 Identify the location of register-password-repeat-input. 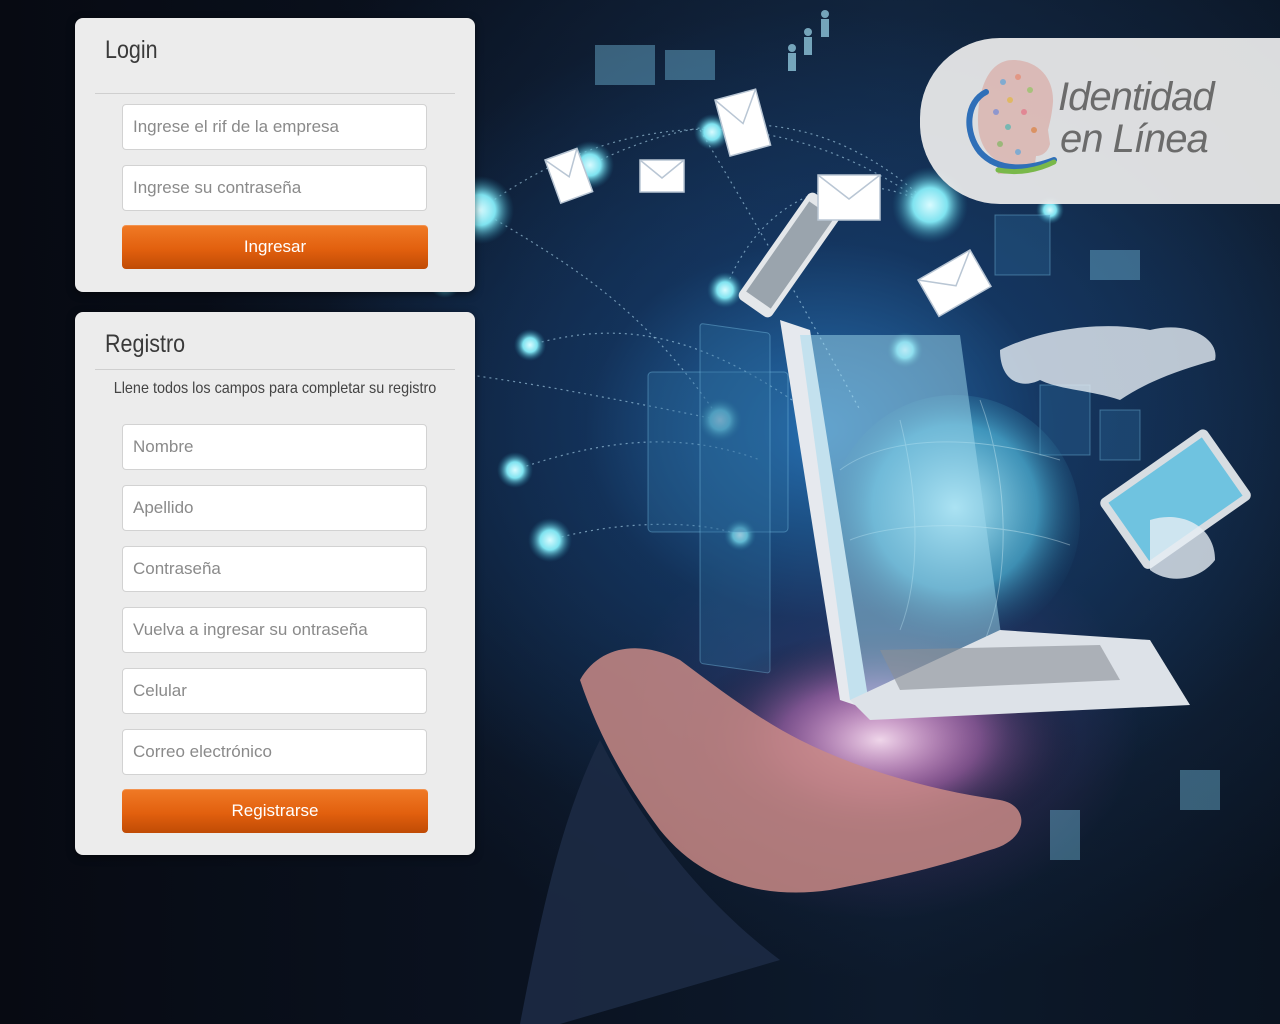
(274, 630).